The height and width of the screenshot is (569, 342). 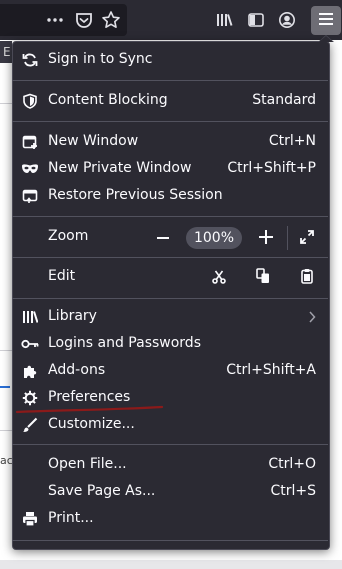 What do you see at coordinates (170, 465) in the screenshot?
I see `menu-item-open-file: Open File... Ctrl+O` at bounding box center [170, 465].